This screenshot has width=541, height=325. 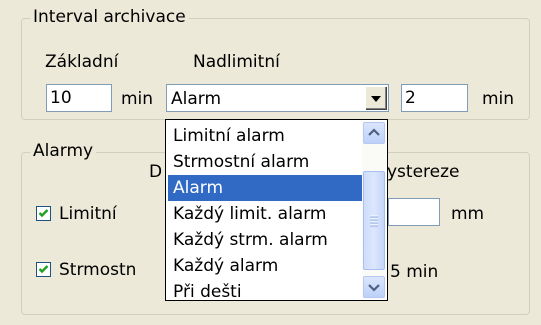 I want to click on steep-alarm-label: Strmostn, so click(x=111, y=270).